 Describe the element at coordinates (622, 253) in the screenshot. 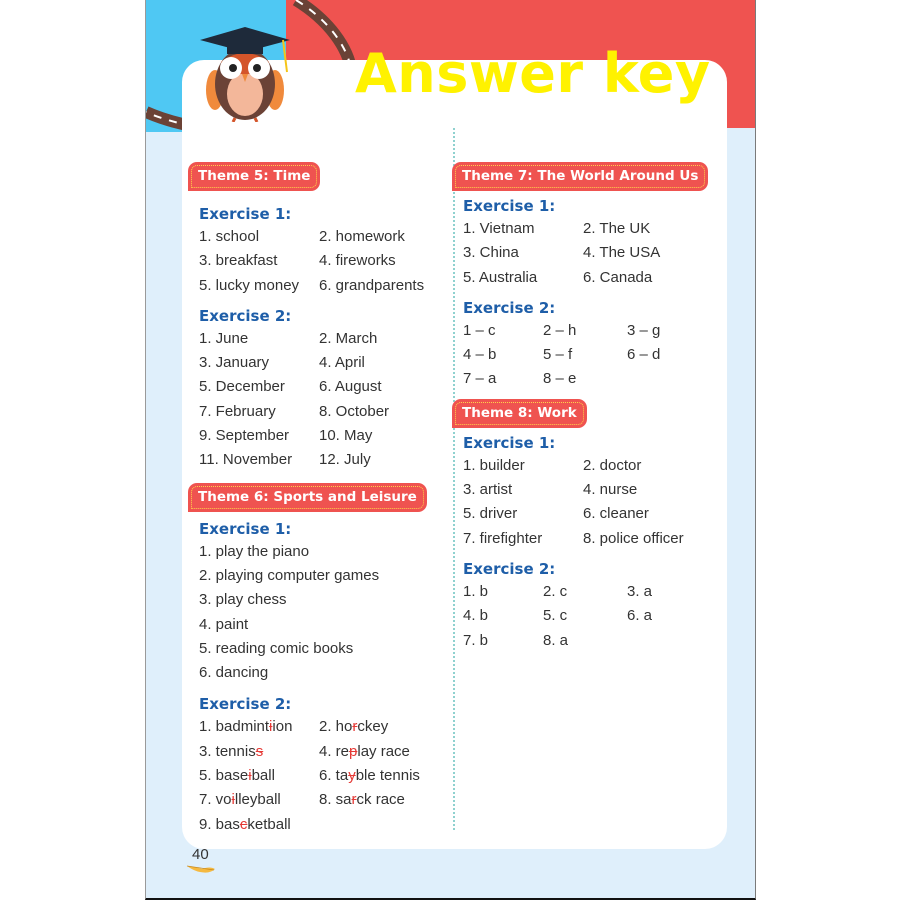

I see `answer-item: 4. The USA` at that location.